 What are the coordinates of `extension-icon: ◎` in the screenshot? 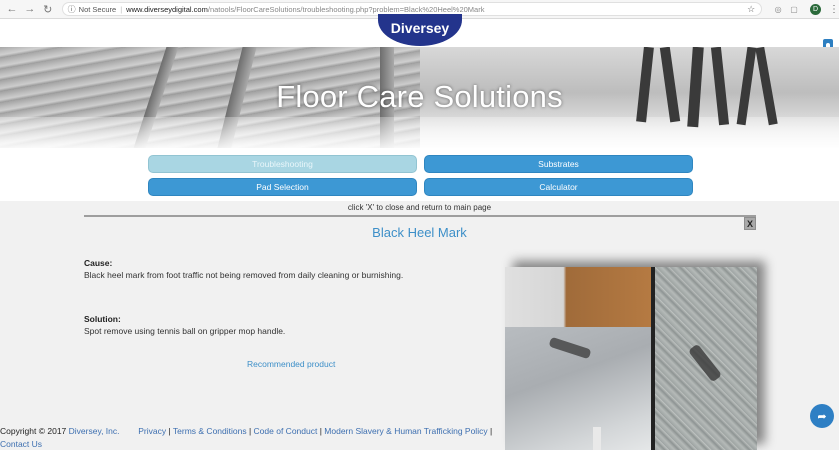 It's located at (778, 9).